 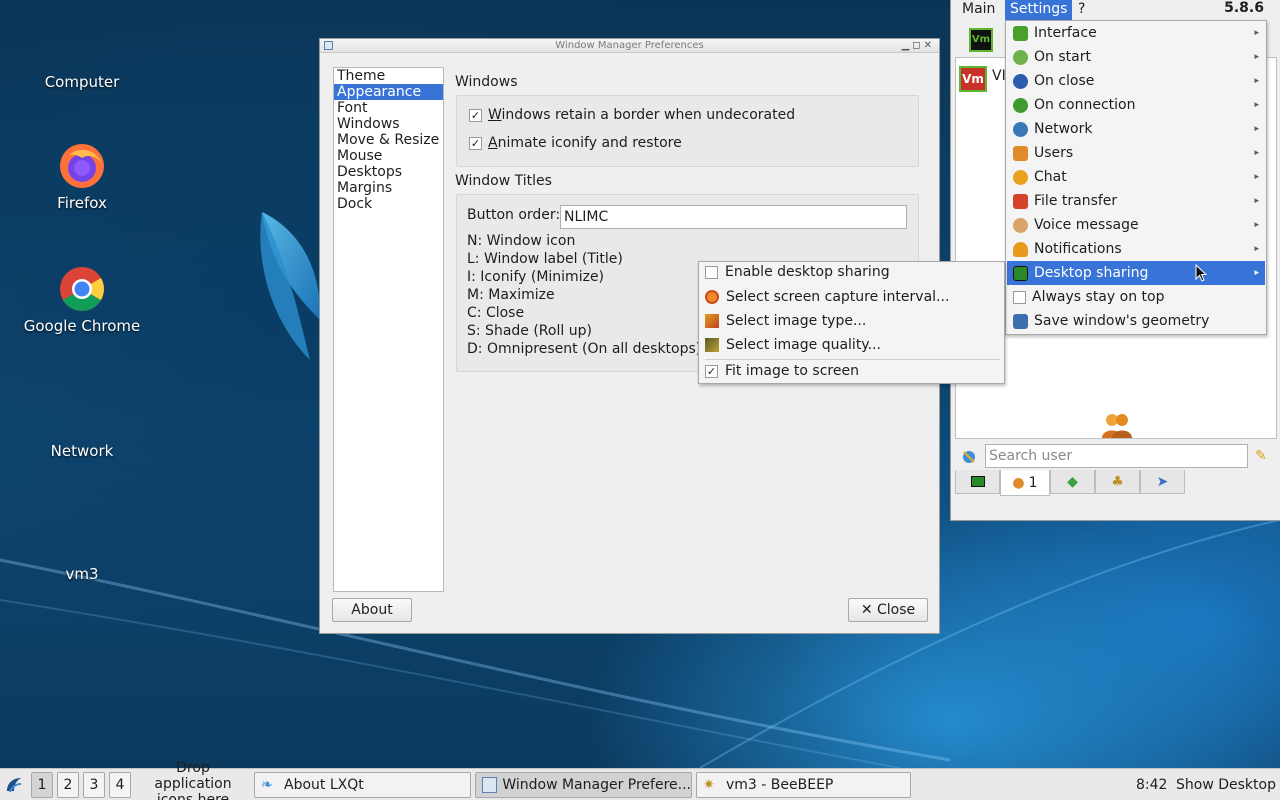 What do you see at coordinates (733, 217) in the screenshot?
I see `button-order-input` at bounding box center [733, 217].